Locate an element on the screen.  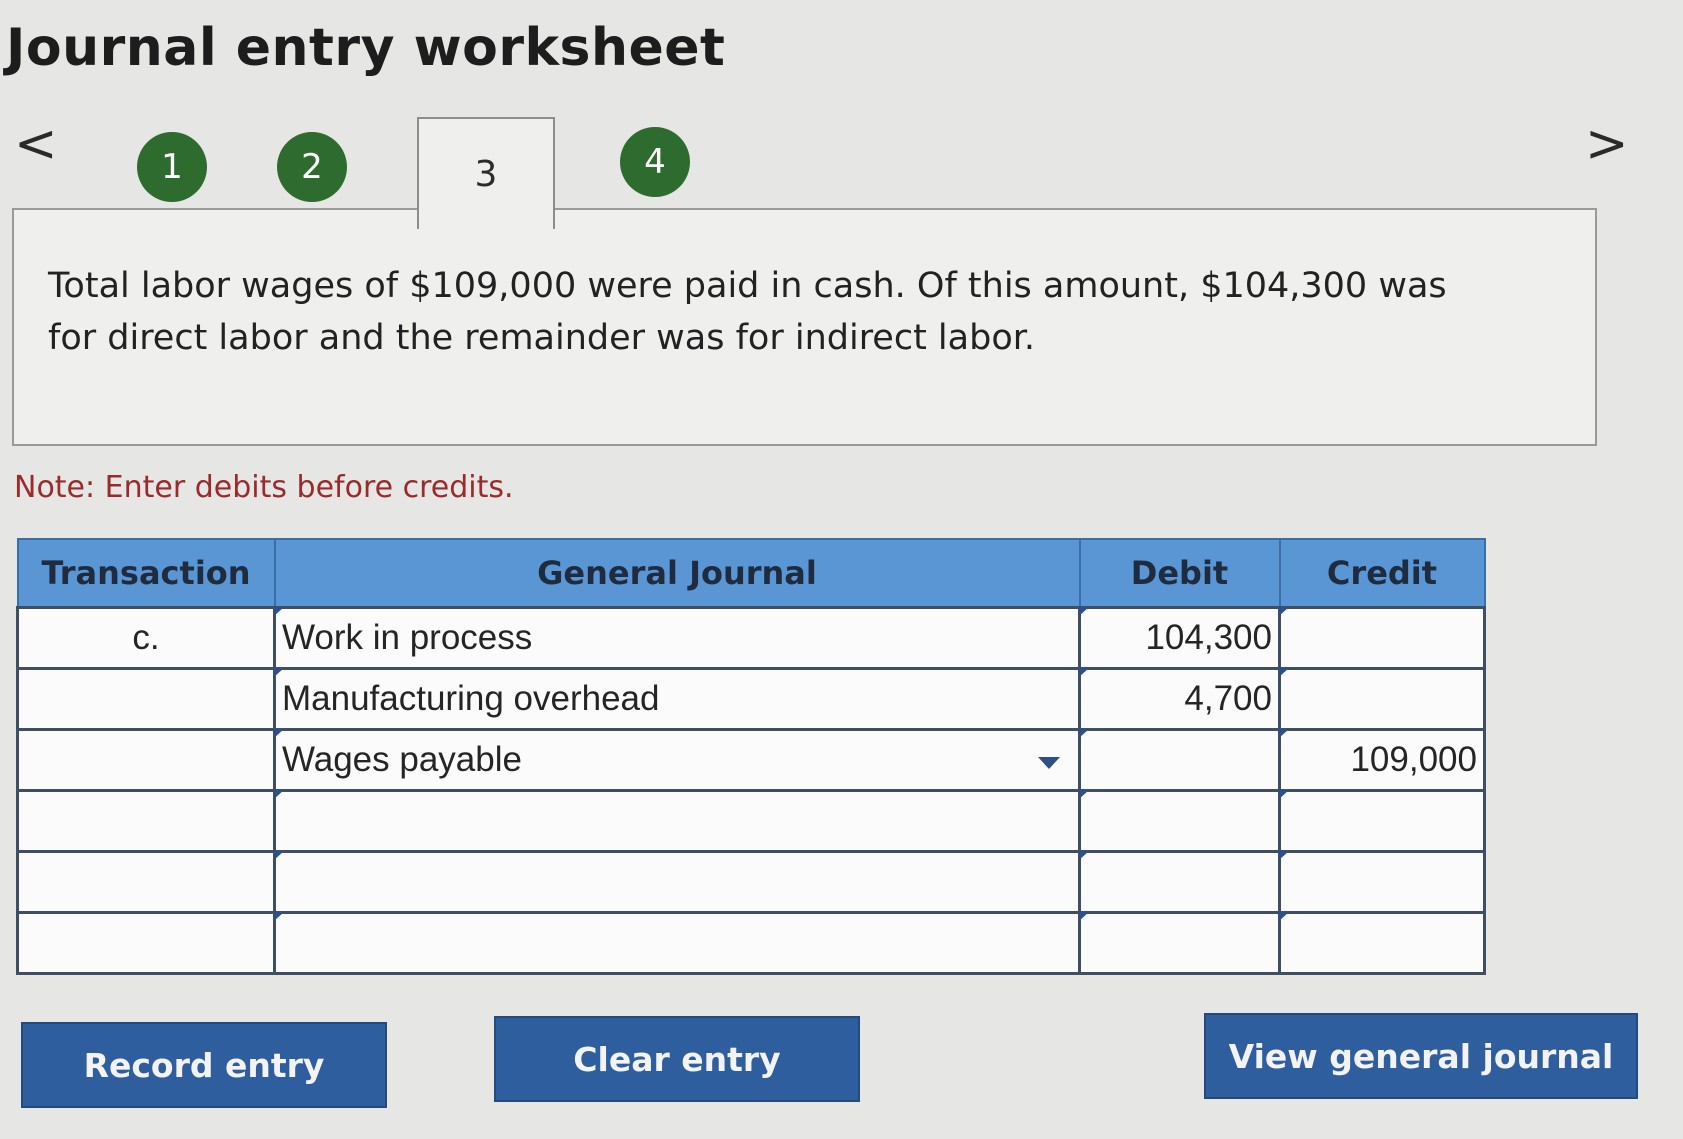
step-1-button: 1 is located at coordinates (172, 167).